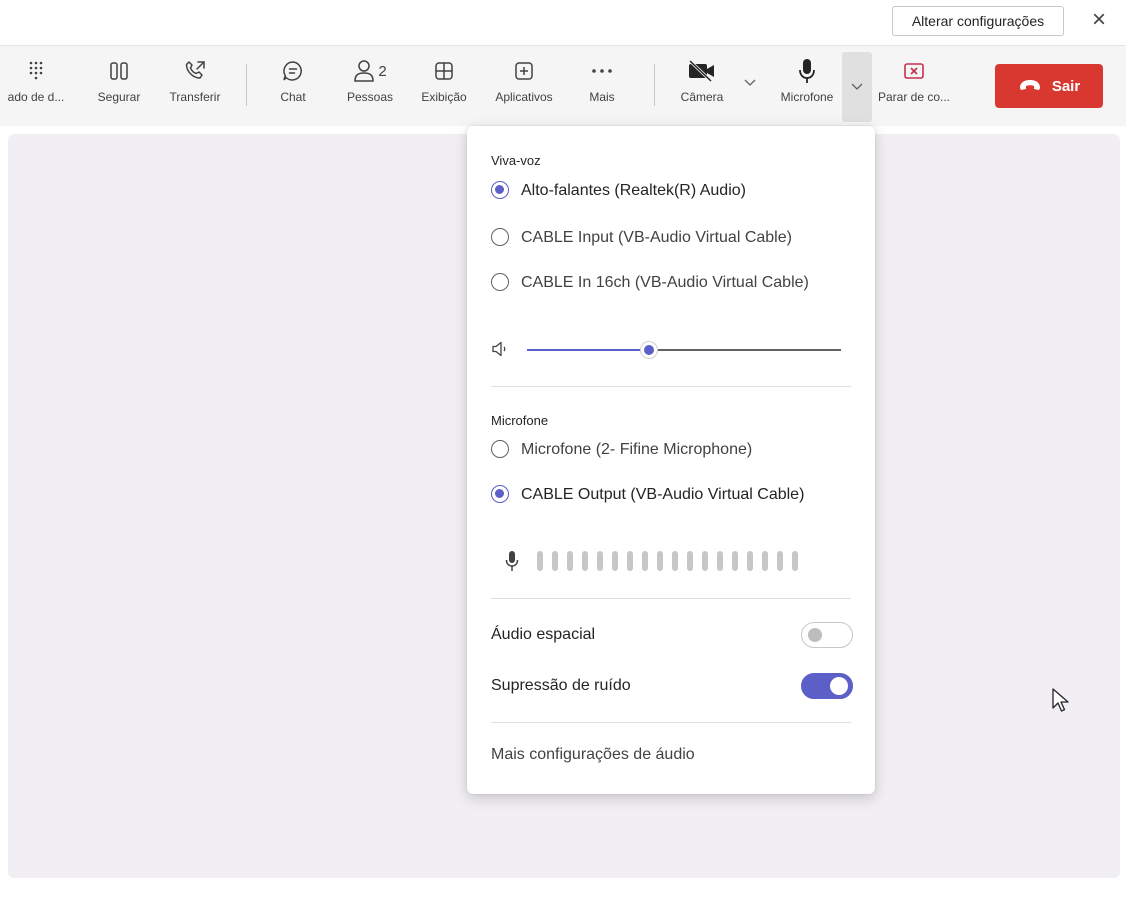  I want to click on speaker-option-realtek: Alto-falantes (Realtek(R) Audio), so click(676, 190).